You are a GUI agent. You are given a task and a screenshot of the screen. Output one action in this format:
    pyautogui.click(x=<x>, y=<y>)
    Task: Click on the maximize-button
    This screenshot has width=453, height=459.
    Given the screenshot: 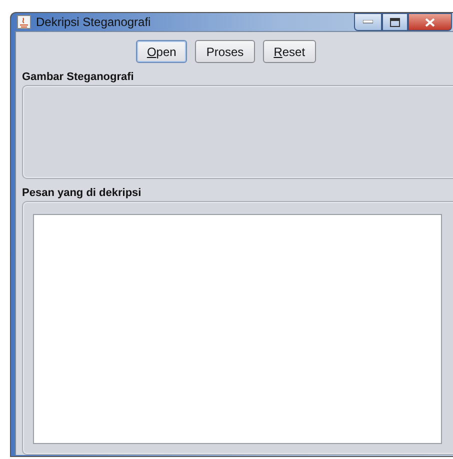 What is the action you would take?
    pyautogui.click(x=395, y=22)
    